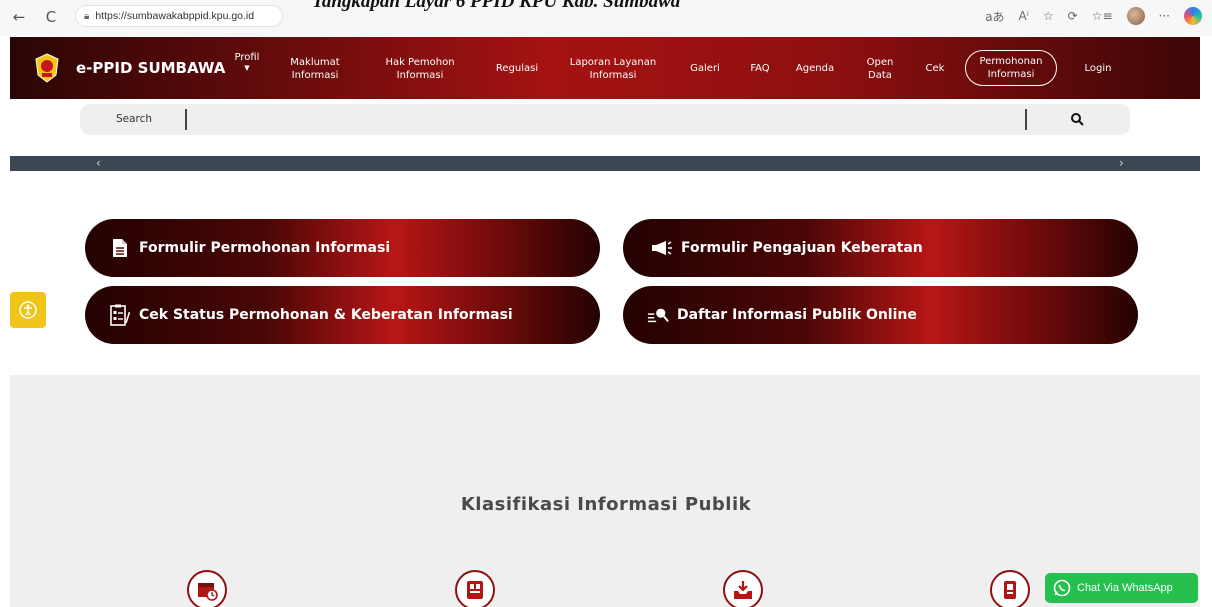 The width and height of the screenshot is (1212, 607). I want to click on nav-regulasi: Regulasi, so click(517, 68).